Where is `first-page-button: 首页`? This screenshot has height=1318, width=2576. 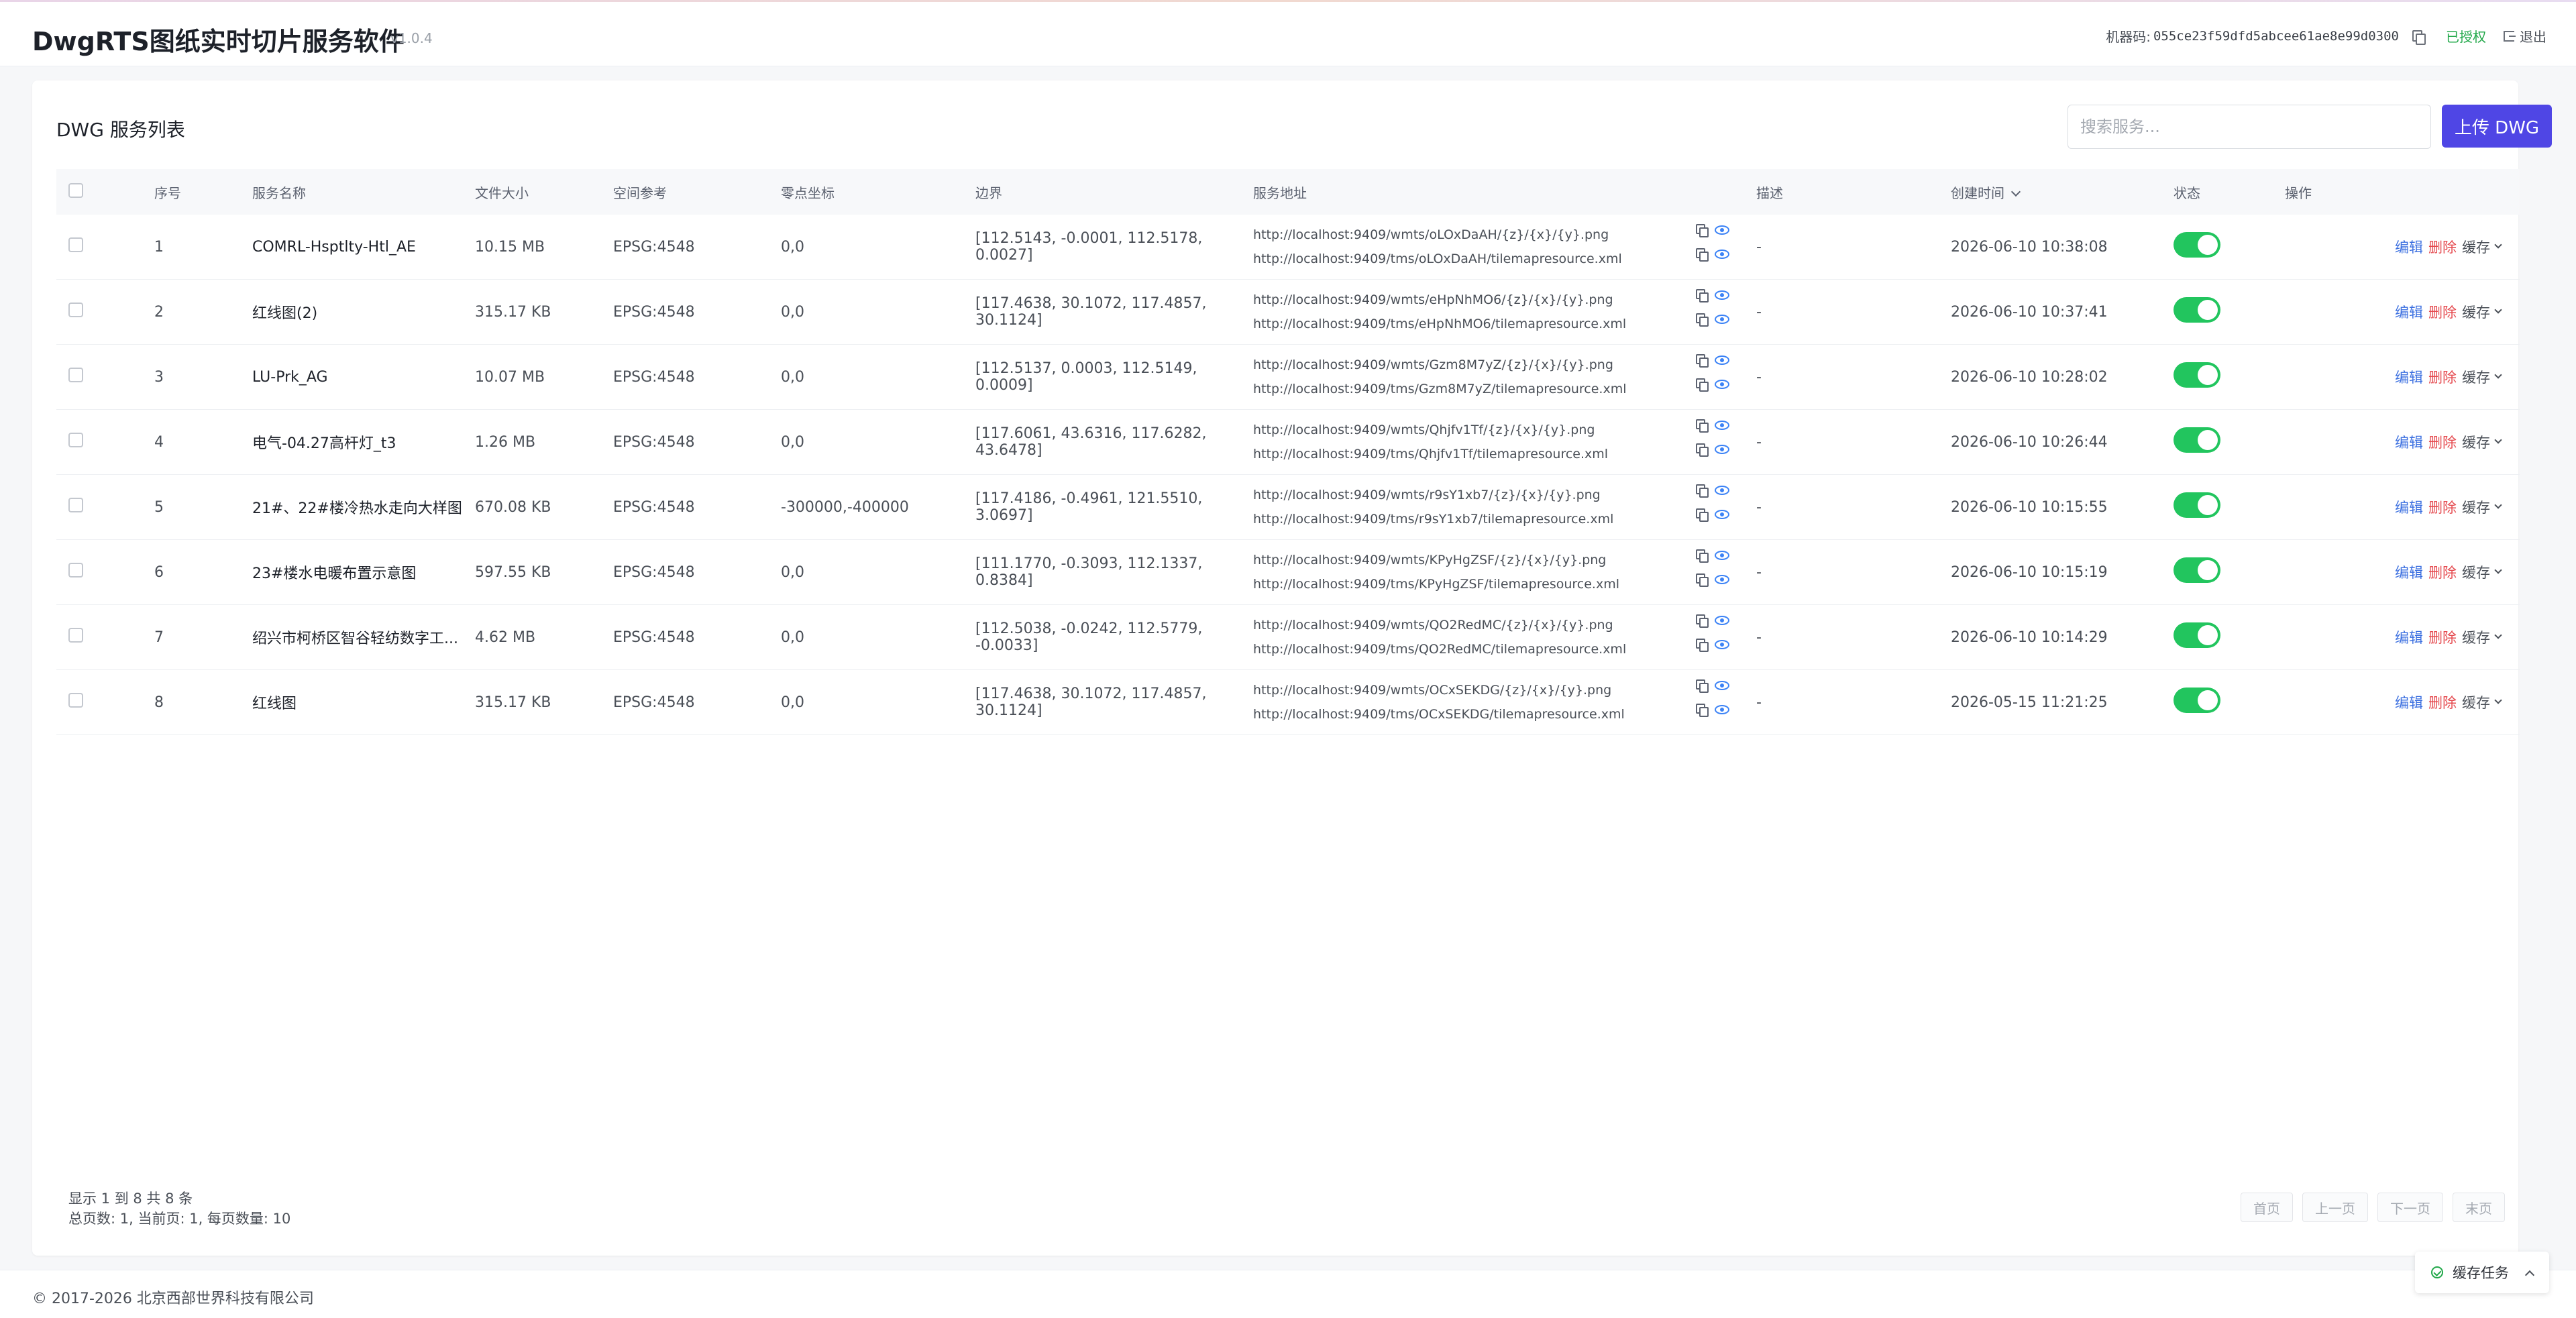 first-page-button: 首页 is located at coordinates (2267, 1207).